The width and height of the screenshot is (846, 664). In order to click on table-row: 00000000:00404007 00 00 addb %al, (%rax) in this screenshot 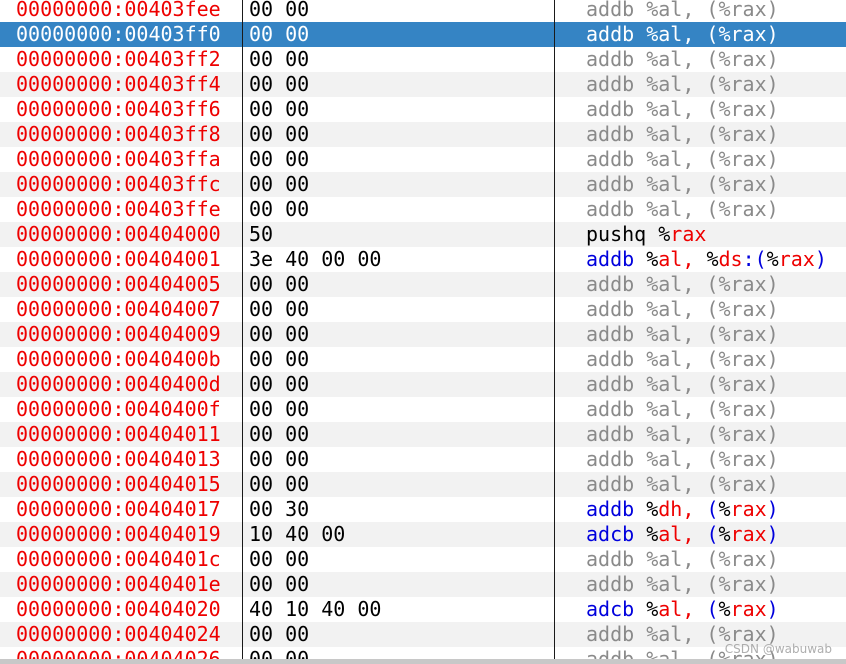, I will do `click(423, 309)`.